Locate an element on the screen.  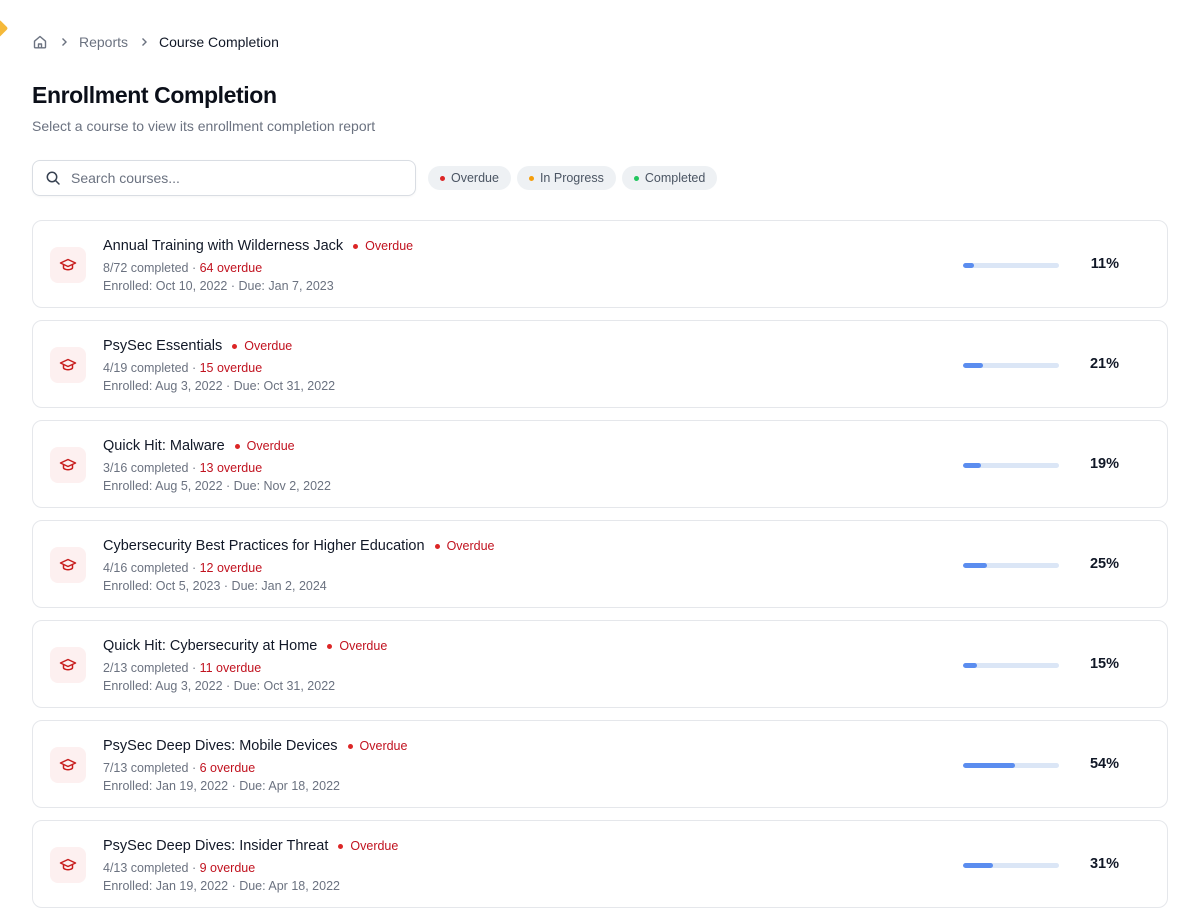
search-input is located at coordinates (231, 178).